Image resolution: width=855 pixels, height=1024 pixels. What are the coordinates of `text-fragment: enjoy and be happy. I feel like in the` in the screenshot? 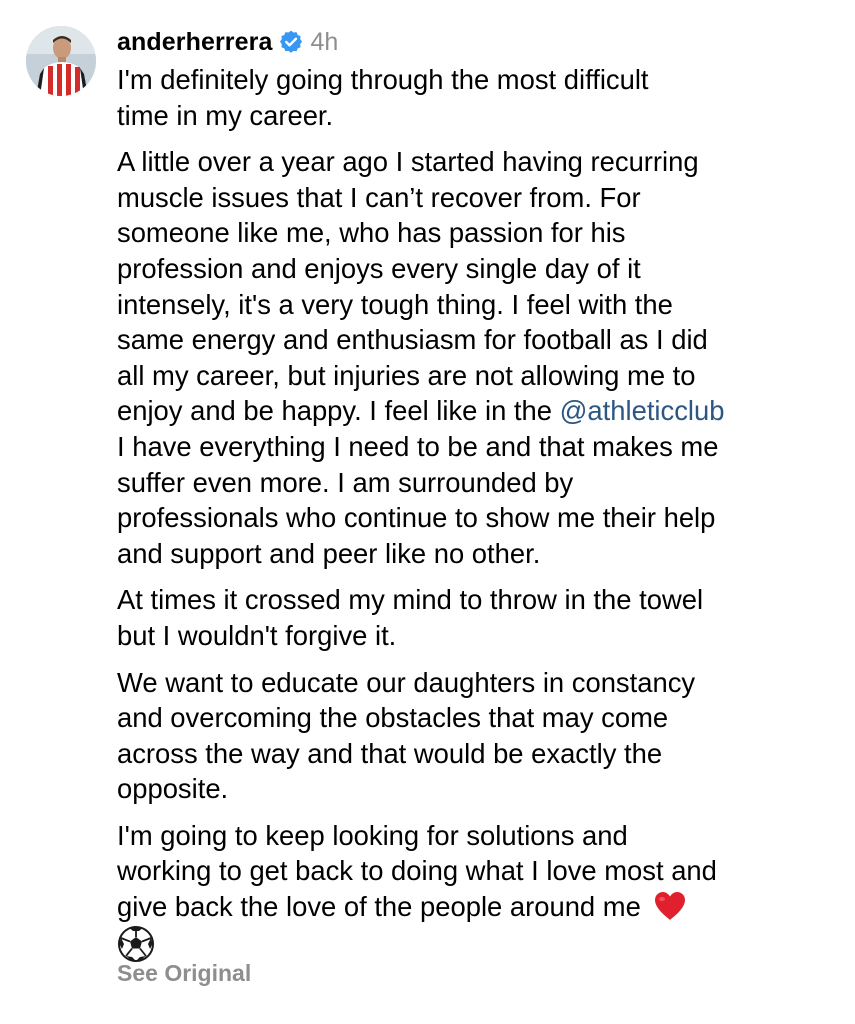 It's located at (338, 411).